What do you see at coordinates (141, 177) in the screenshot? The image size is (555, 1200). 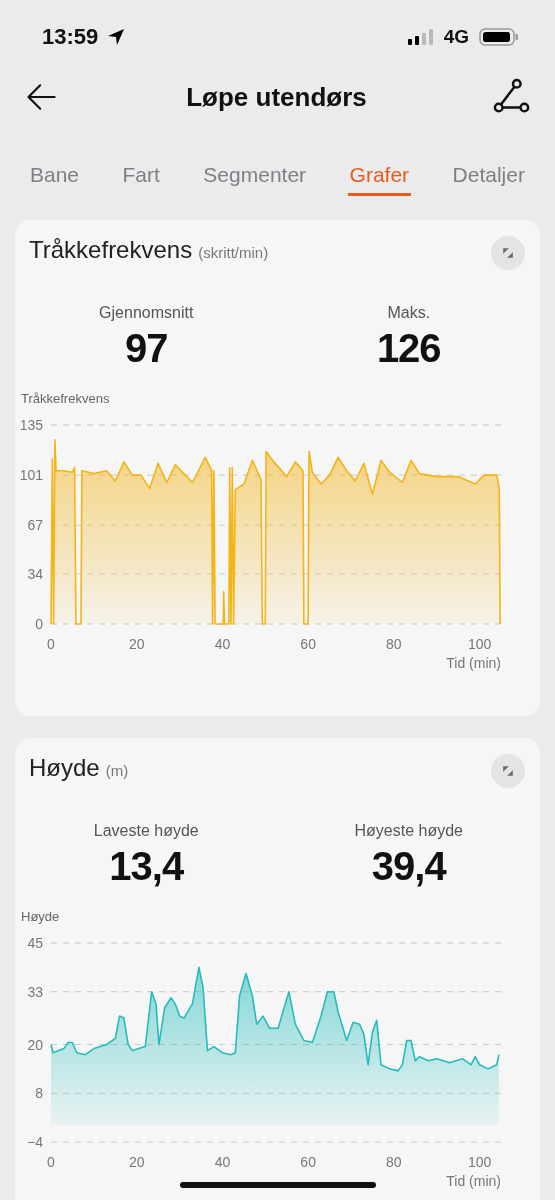 I see `tab: Fart` at bounding box center [141, 177].